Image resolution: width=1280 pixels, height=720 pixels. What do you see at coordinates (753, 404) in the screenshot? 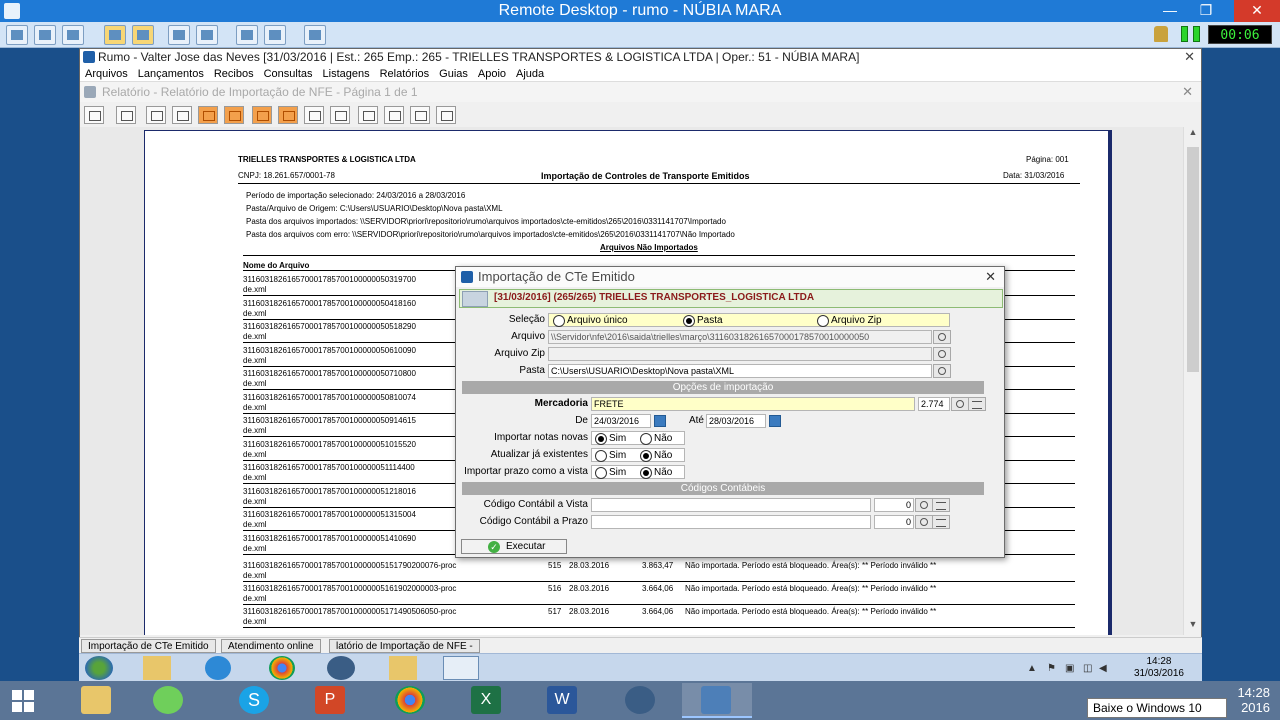
I see `mercadoria-field: FRETE` at bounding box center [753, 404].